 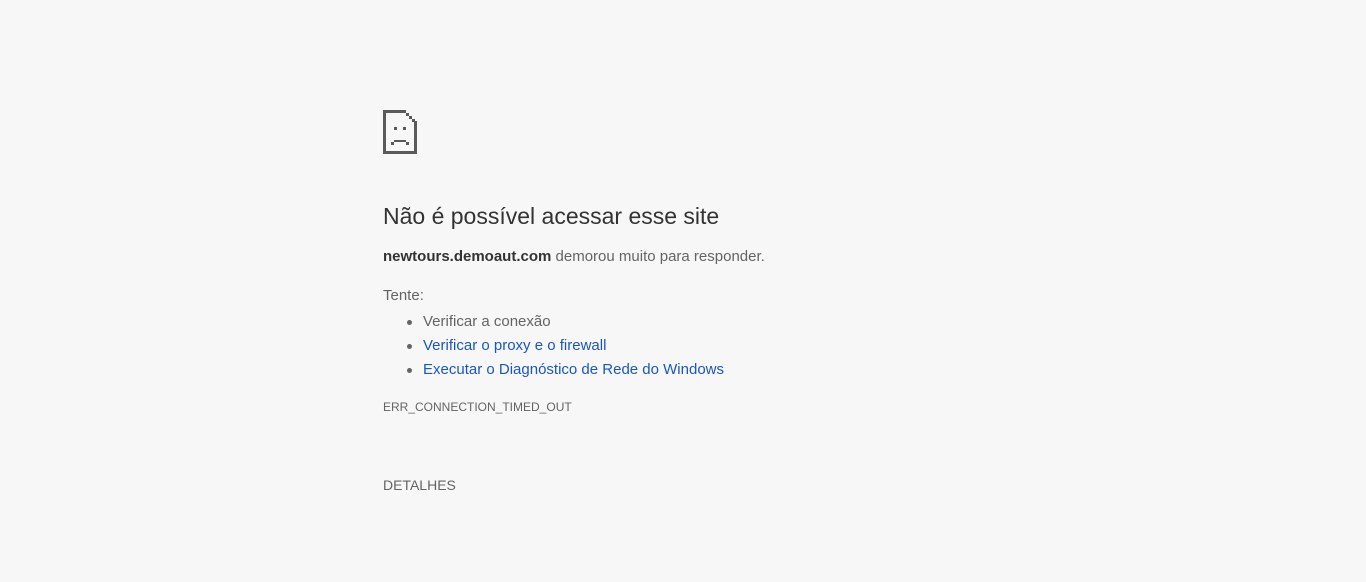 I want to click on suggestion-check-proxy: Verificar o proxy e o firewall, so click(x=565, y=346).